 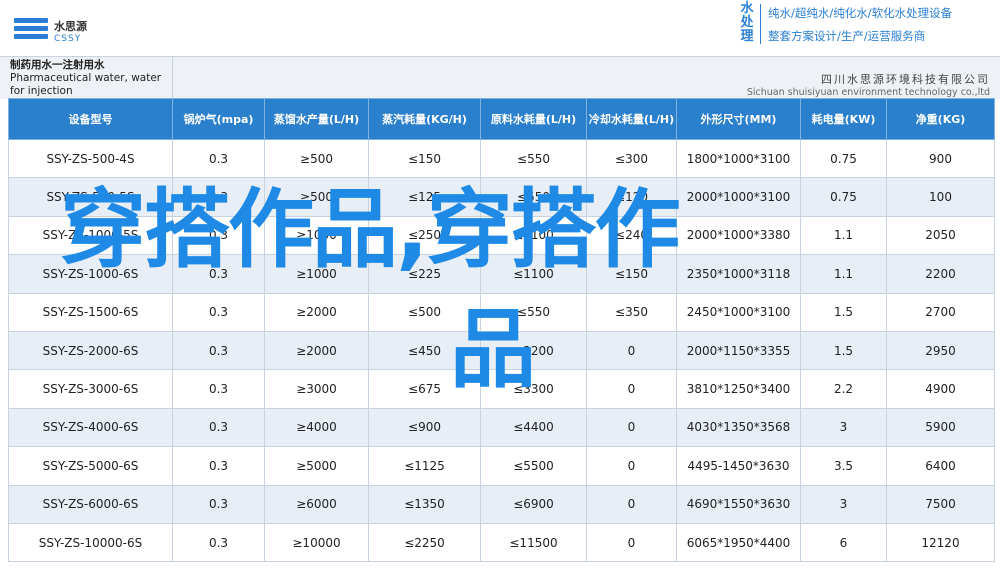 What do you see at coordinates (940, 504) in the screenshot?
I see `table-cell: 7500` at bounding box center [940, 504].